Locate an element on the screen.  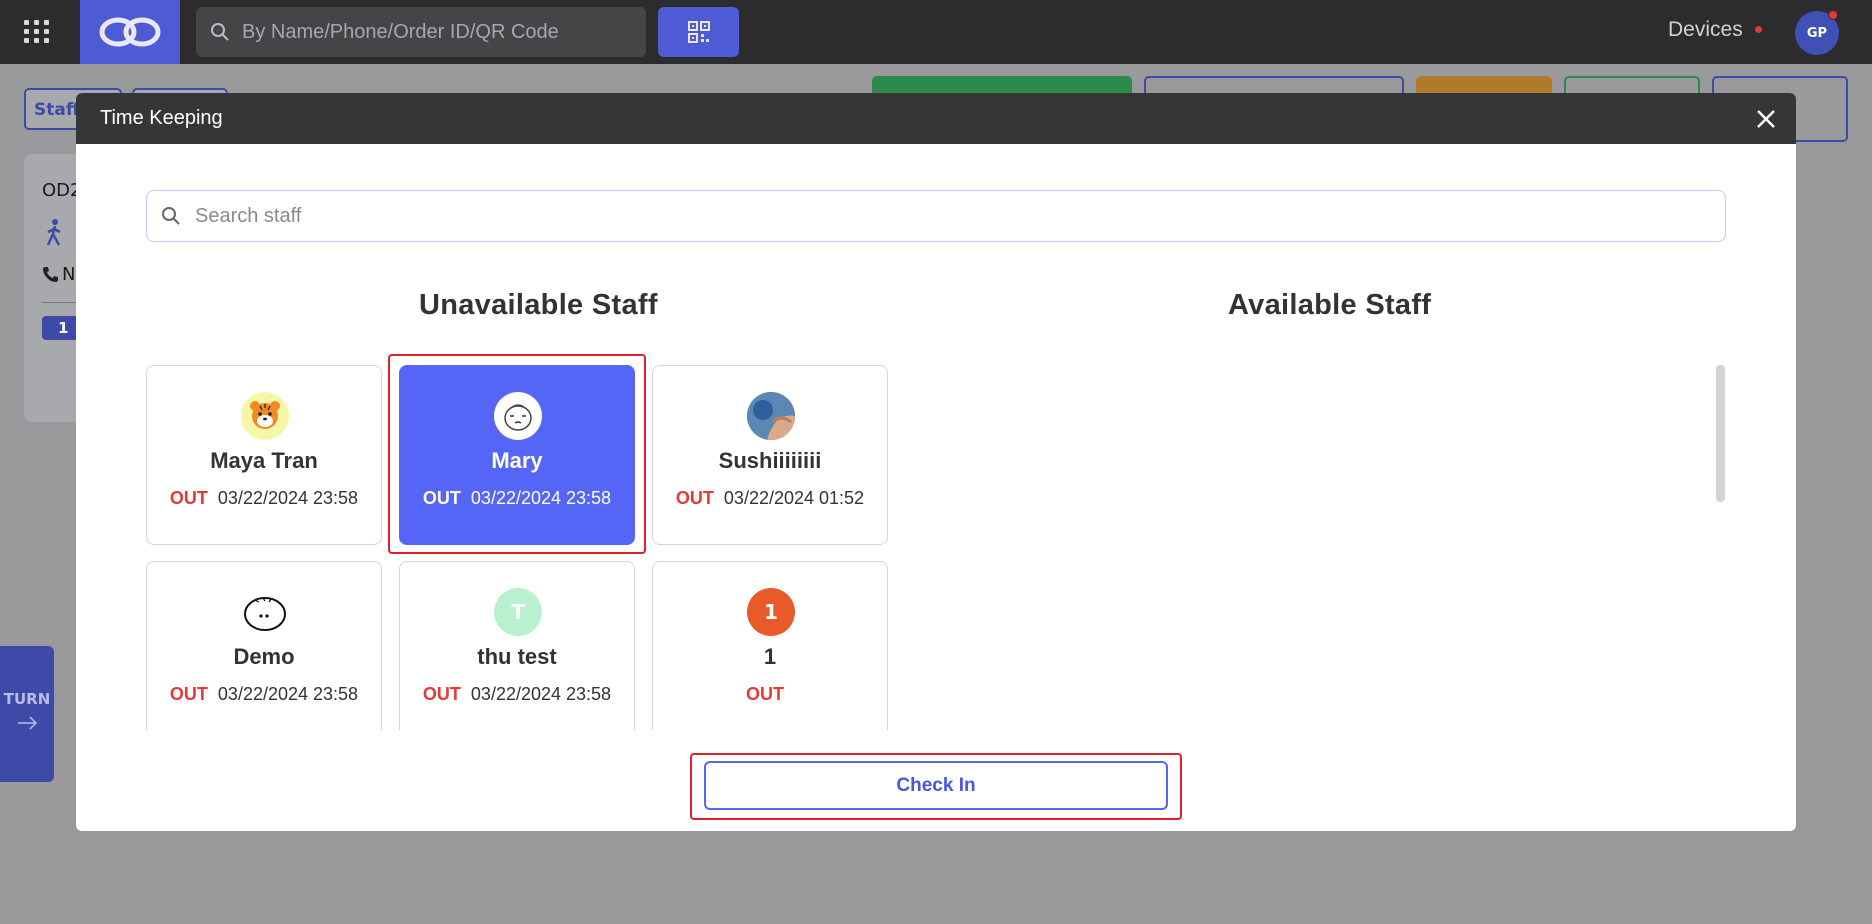
staff-name: Sushiiiiiiii is located at coordinates (770, 460).